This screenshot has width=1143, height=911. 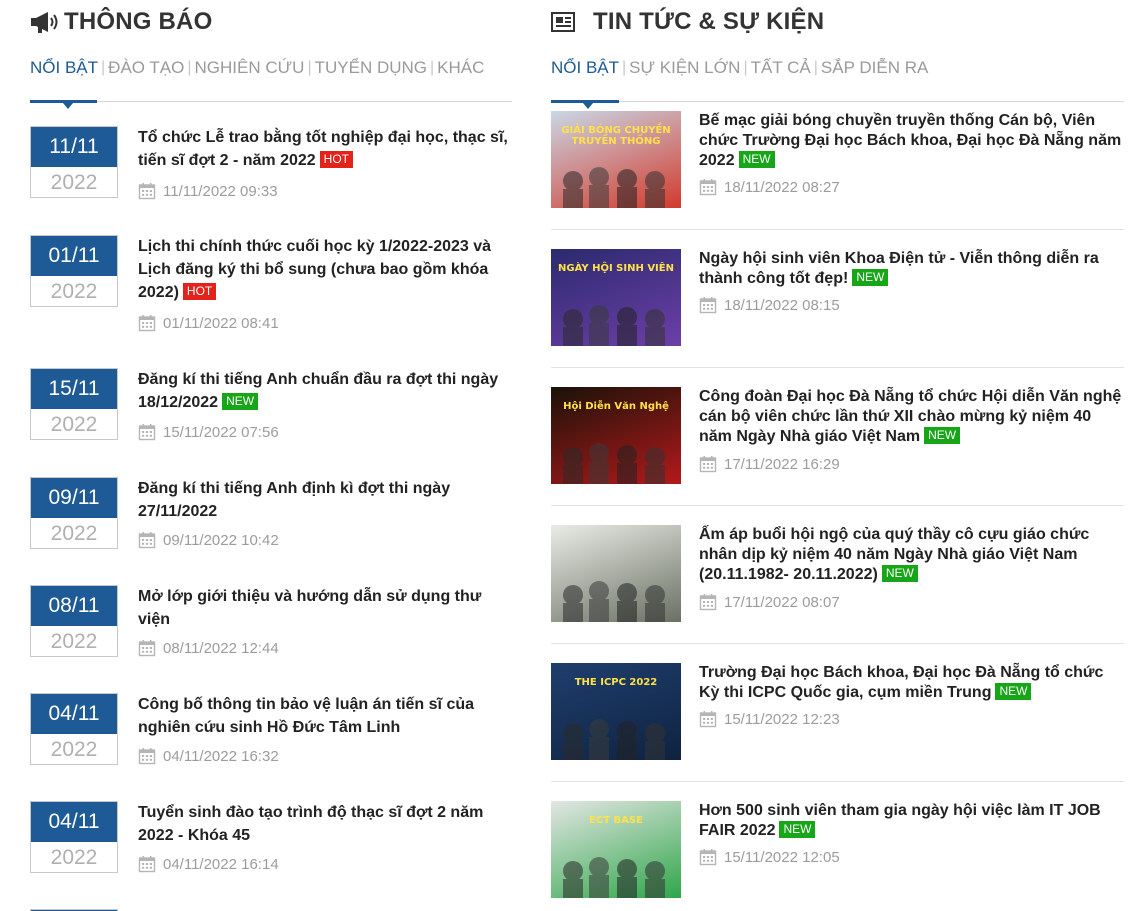 I want to click on newspaper-icon, so click(x=568, y=22).